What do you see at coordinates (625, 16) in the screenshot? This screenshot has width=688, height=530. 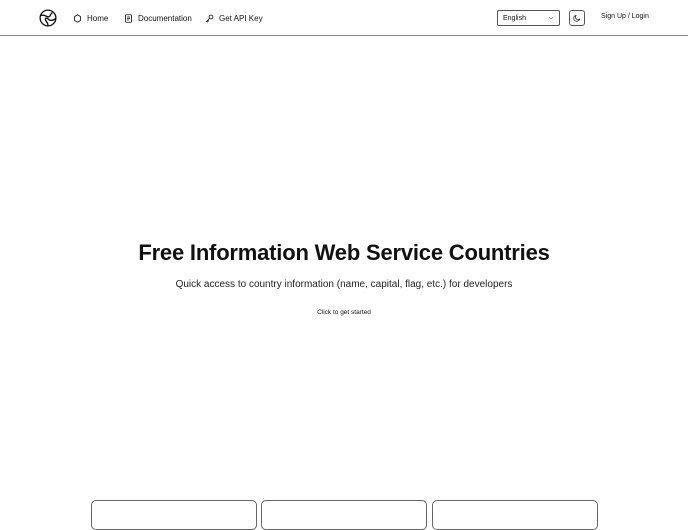 I see `sign-up-login-link: Sign Up / Login` at bounding box center [625, 16].